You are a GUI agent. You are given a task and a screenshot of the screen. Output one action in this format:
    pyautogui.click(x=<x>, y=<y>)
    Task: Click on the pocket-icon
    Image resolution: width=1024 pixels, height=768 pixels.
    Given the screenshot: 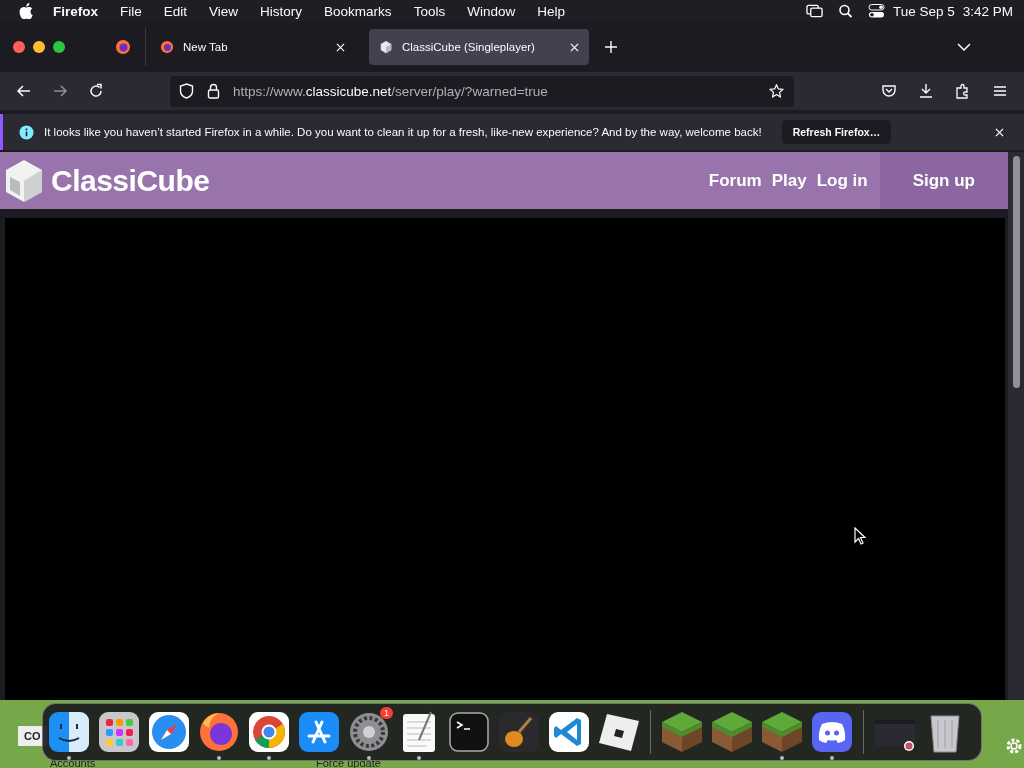 What is the action you would take?
    pyautogui.click(x=889, y=91)
    